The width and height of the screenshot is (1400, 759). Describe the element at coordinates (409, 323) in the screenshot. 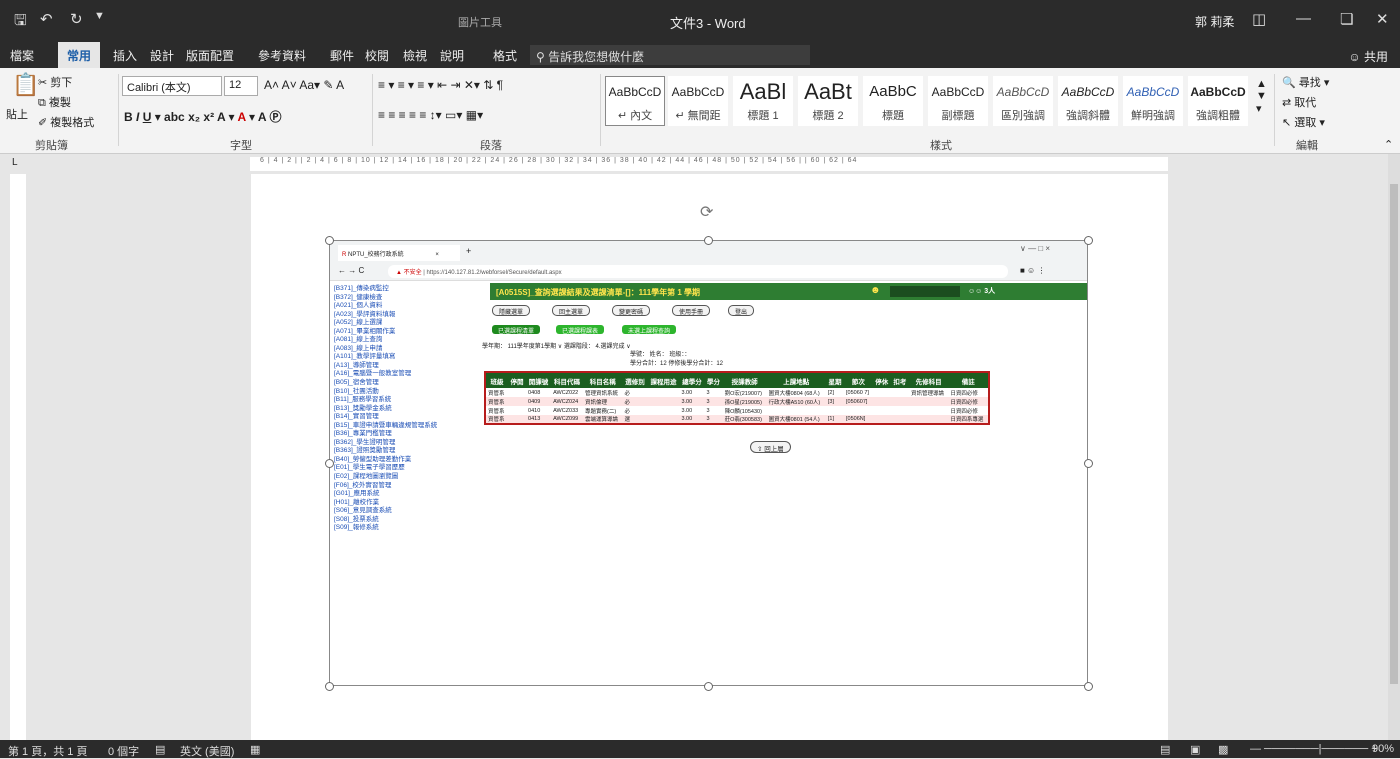

I see `nav-link: [A052]_線上選課` at that location.